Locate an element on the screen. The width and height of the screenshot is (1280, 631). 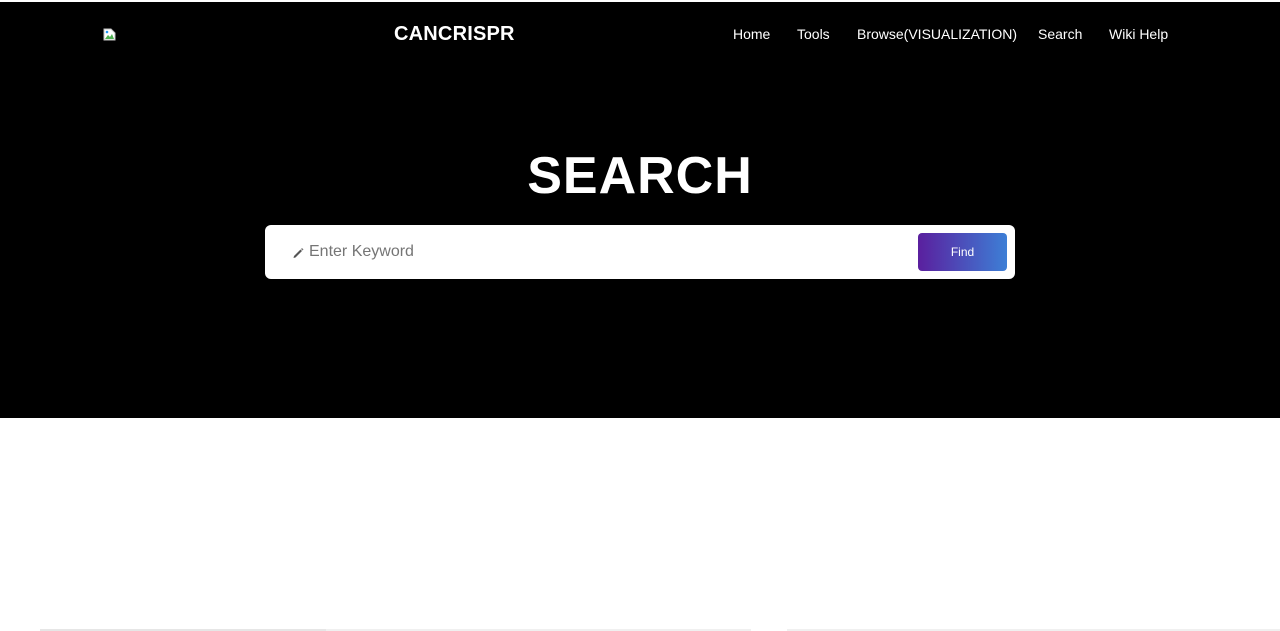
nav-wiki-help: Wiki Help is located at coordinates (1138, 34).